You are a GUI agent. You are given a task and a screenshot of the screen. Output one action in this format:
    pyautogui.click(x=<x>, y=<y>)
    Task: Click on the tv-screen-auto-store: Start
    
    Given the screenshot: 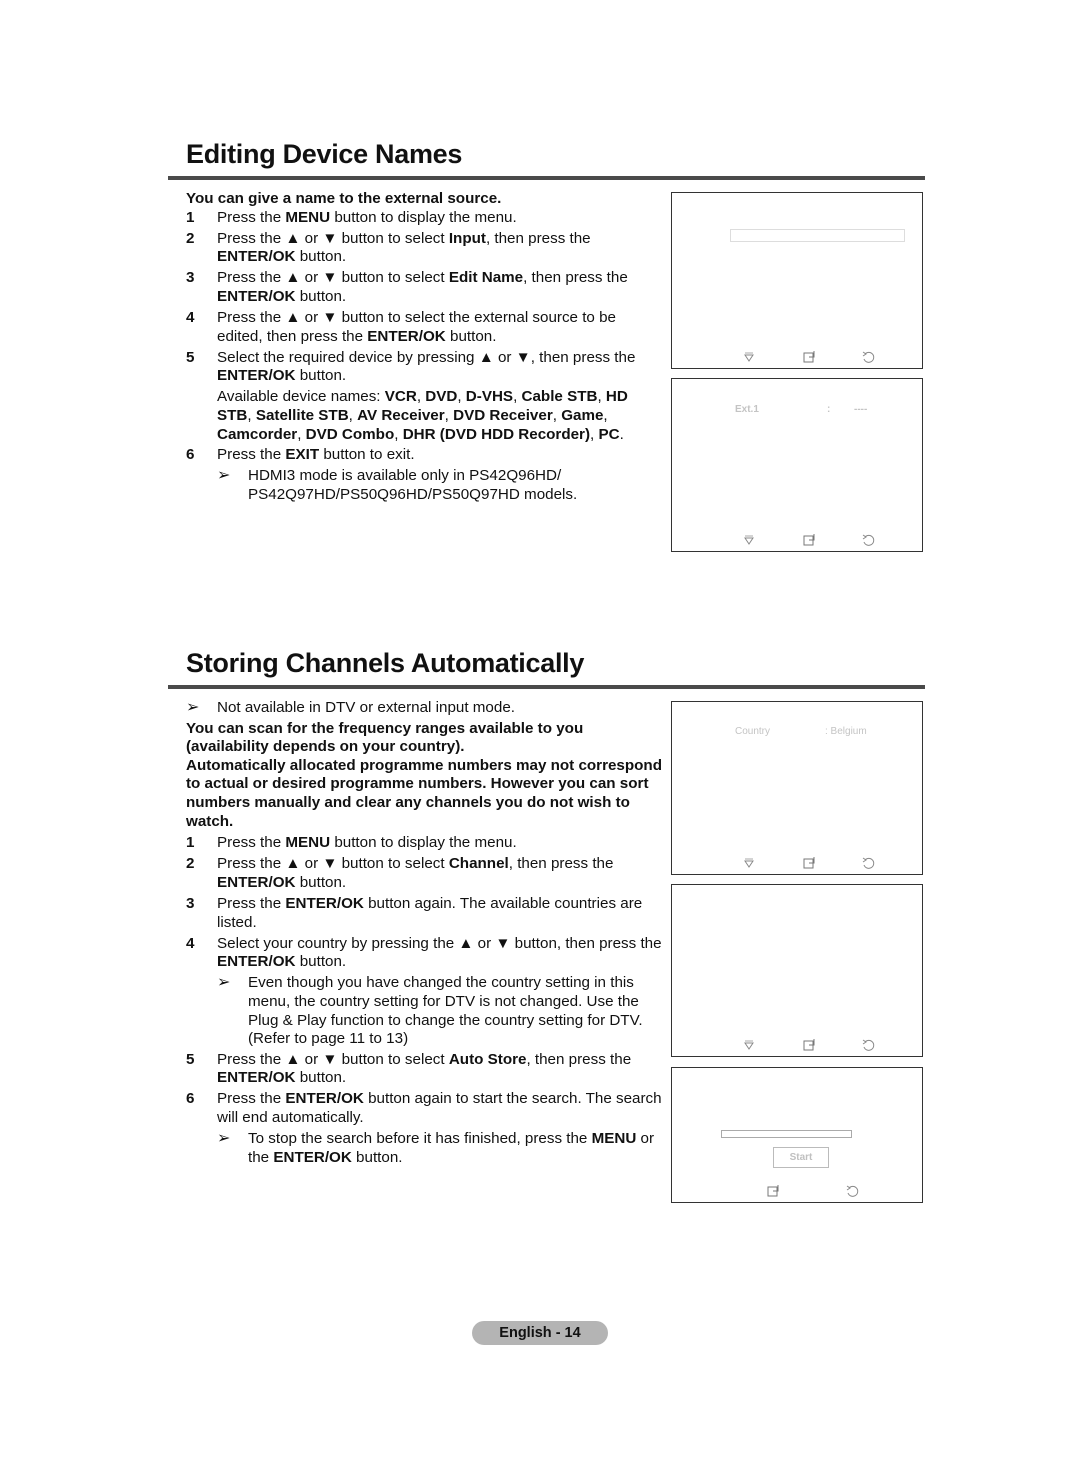 What is the action you would take?
    pyautogui.click(x=797, y=1135)
    